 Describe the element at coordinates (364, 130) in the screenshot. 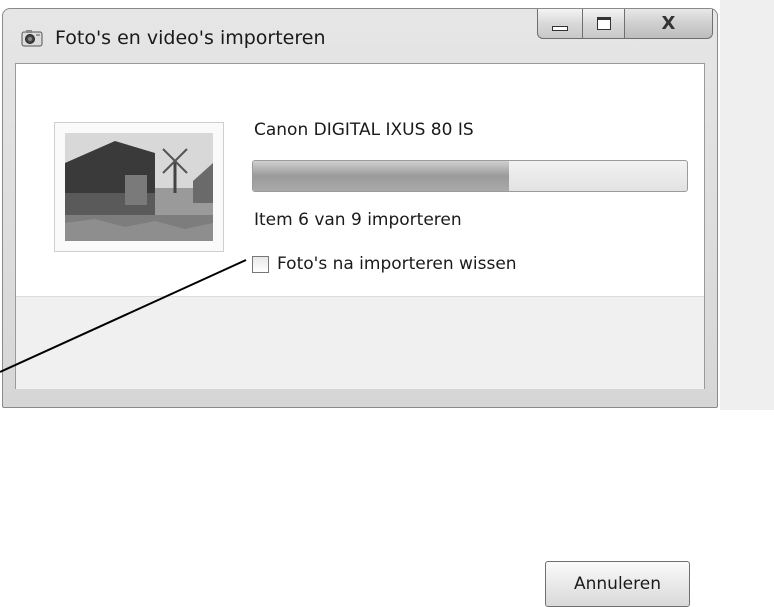

I see `device-name: Canon DIGITAL IXUS 80 IS` at that location.